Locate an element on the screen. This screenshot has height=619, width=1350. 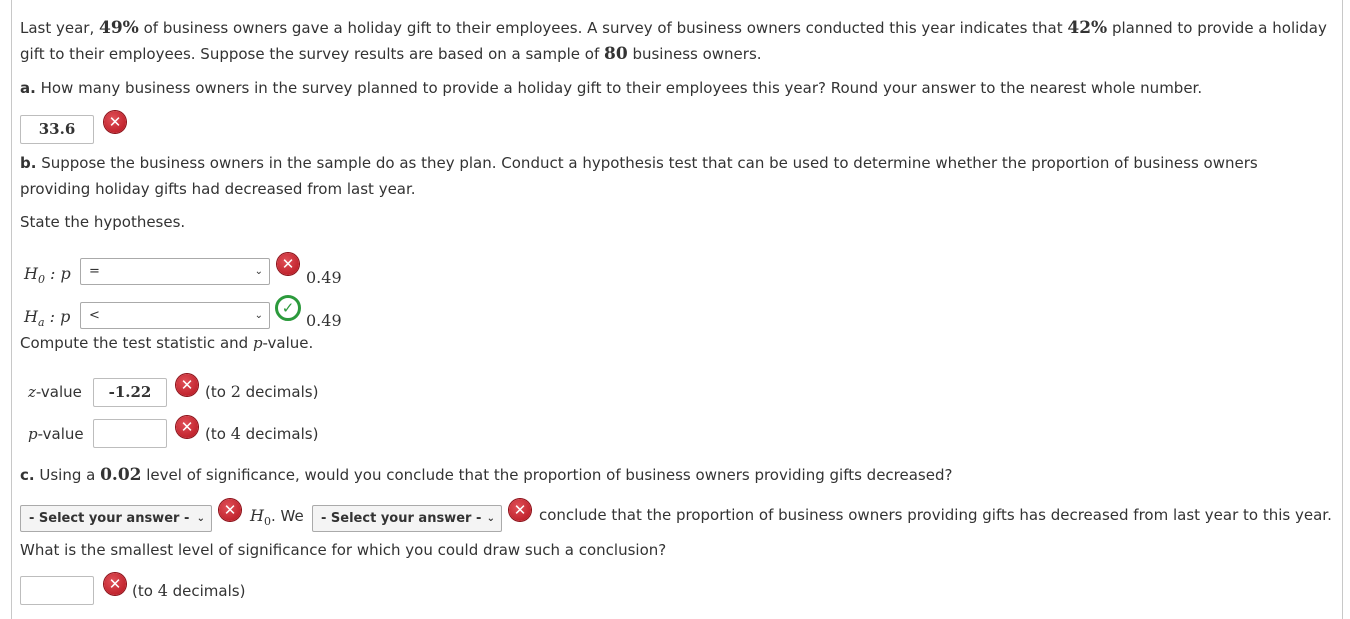
part-a-answer-input: 33.6 is located at coordinates (57, 129).